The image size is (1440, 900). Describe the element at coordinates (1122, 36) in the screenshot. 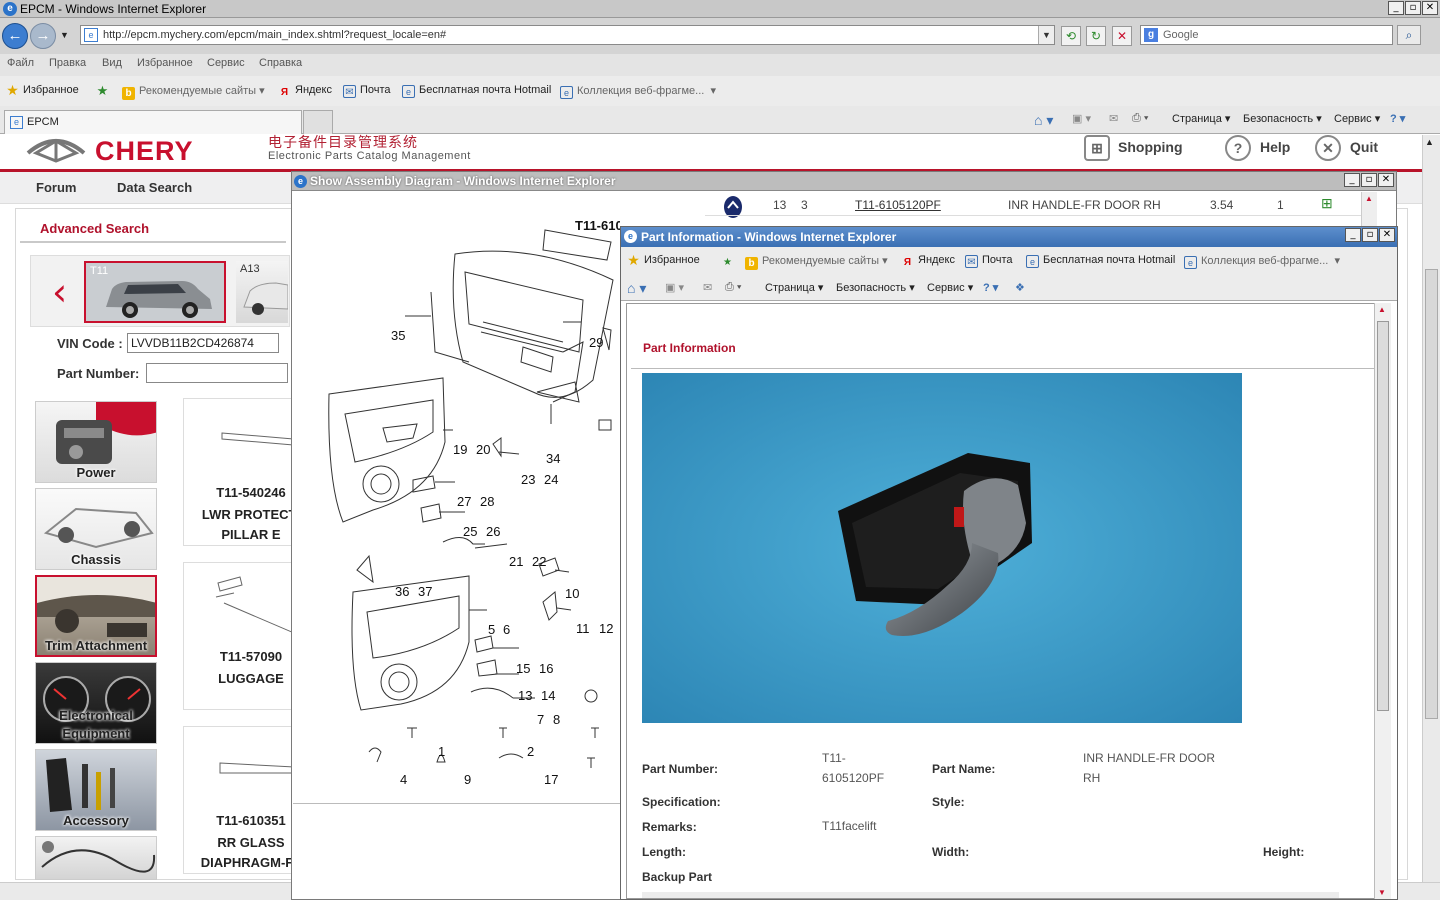

I see `stop-icon: ✕` at that location.